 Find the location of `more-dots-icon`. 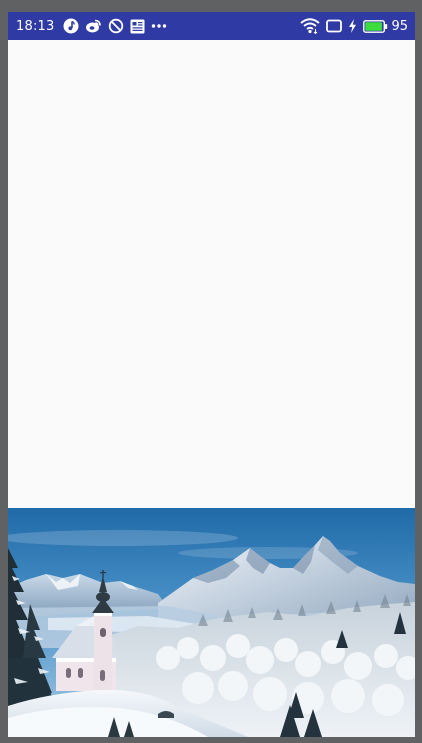

more-dots-icon is located at coordinates (159, 26).